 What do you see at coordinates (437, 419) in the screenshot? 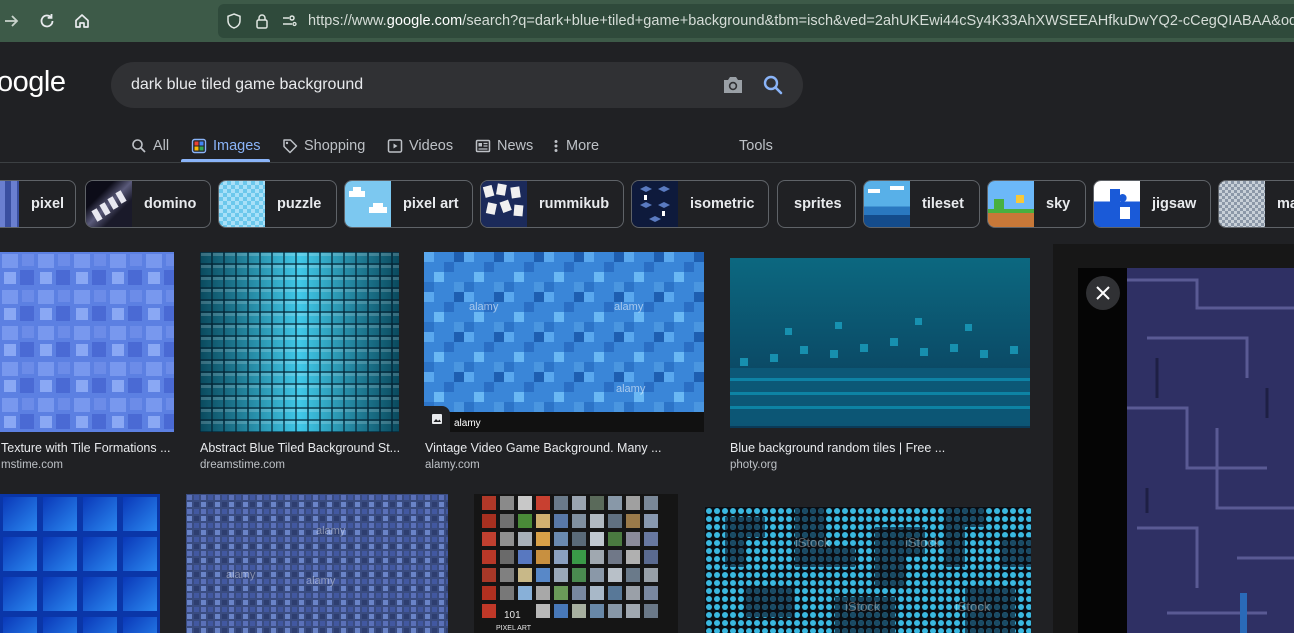
I see `image-type-icon` at bounding box center [437, 419].